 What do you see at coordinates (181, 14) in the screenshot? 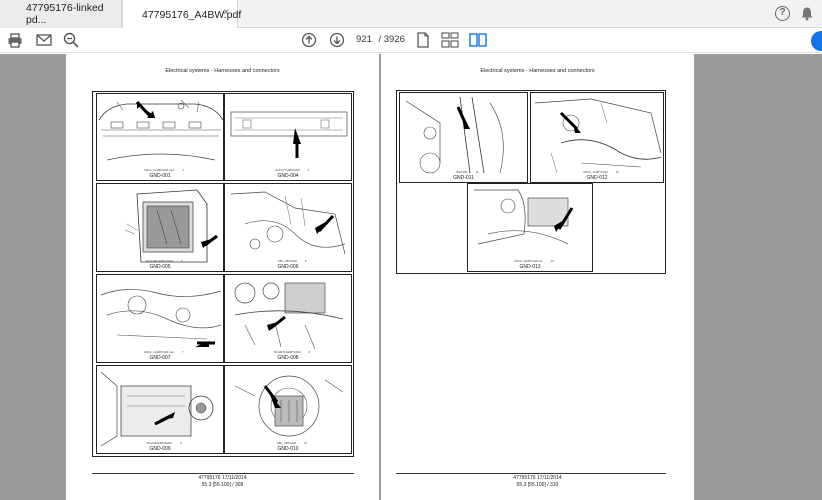
I see `tab-a4bw-pdf: 47795176_A4BW.pdf ×` at bounding box center [181, 14].